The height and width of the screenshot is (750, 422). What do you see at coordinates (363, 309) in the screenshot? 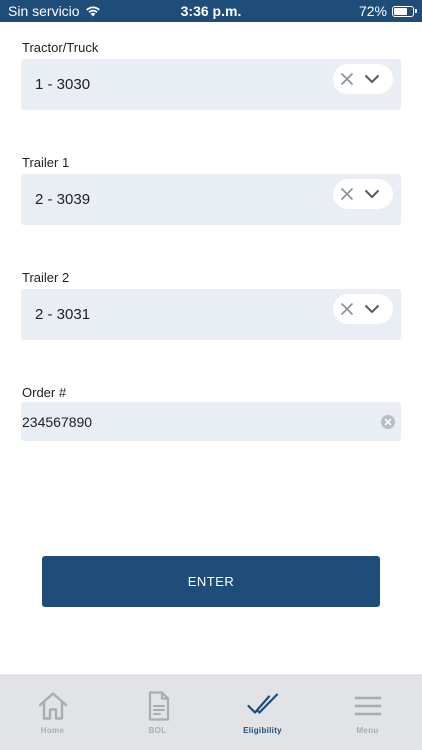
I see `trailer2-select-controls` at bounding box center [363, 309].